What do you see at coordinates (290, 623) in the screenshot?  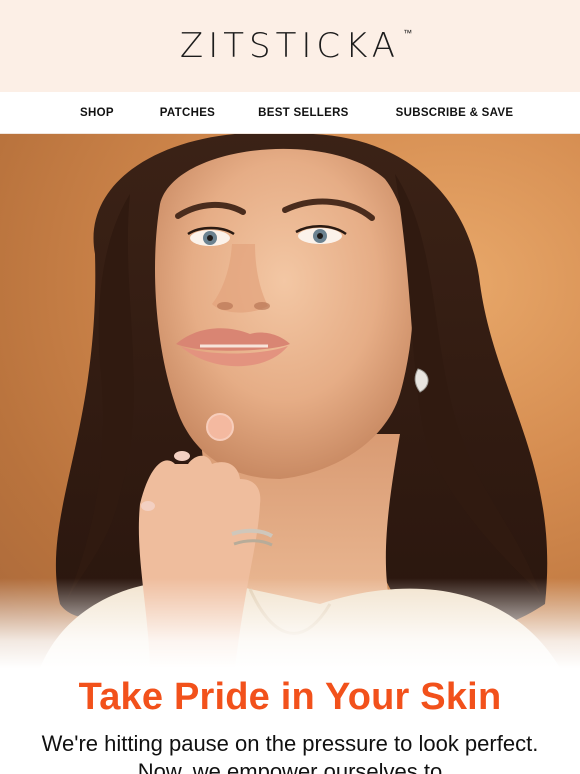 I see `hero-fade-overlay` at bounding box center [290, 623].